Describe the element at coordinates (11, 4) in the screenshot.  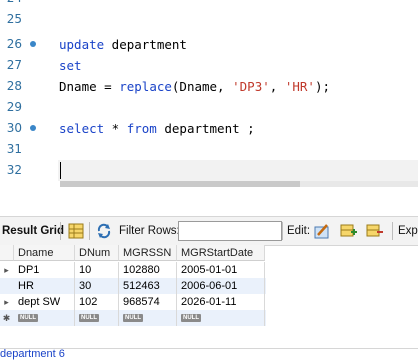
I see `line-number: 24` at that location.